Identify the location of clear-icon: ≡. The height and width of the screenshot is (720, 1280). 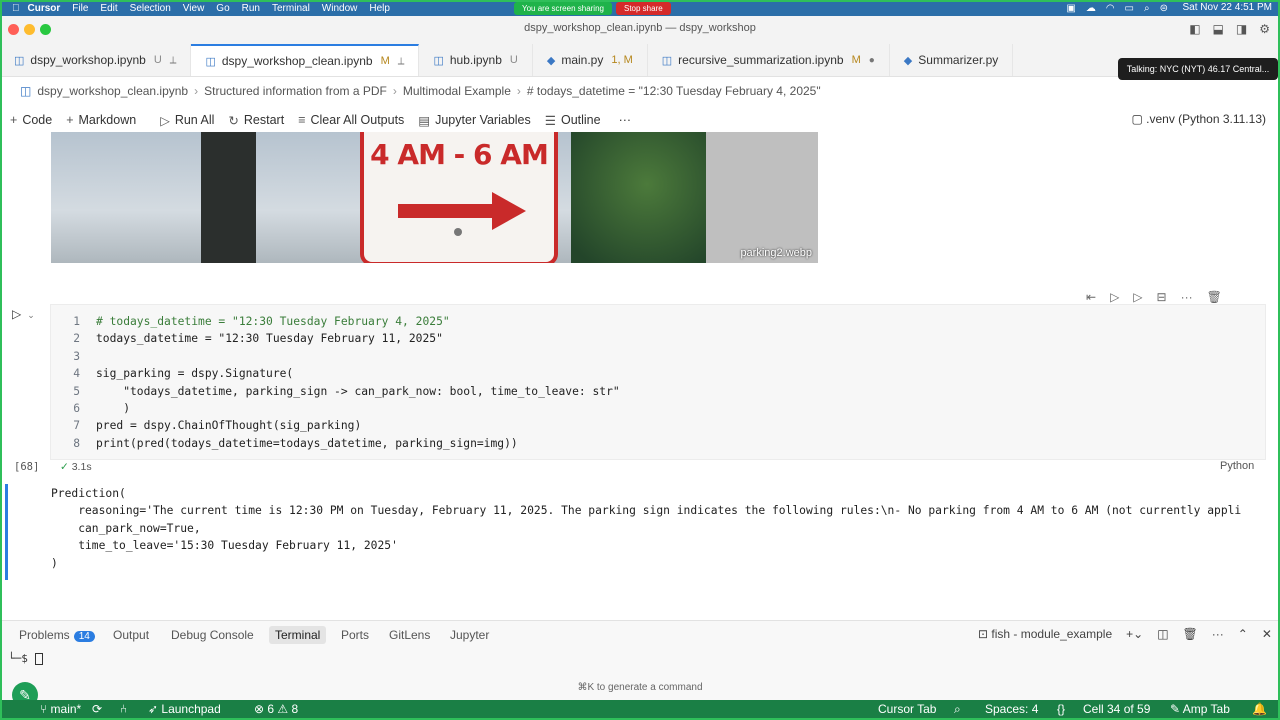
(302, 120).